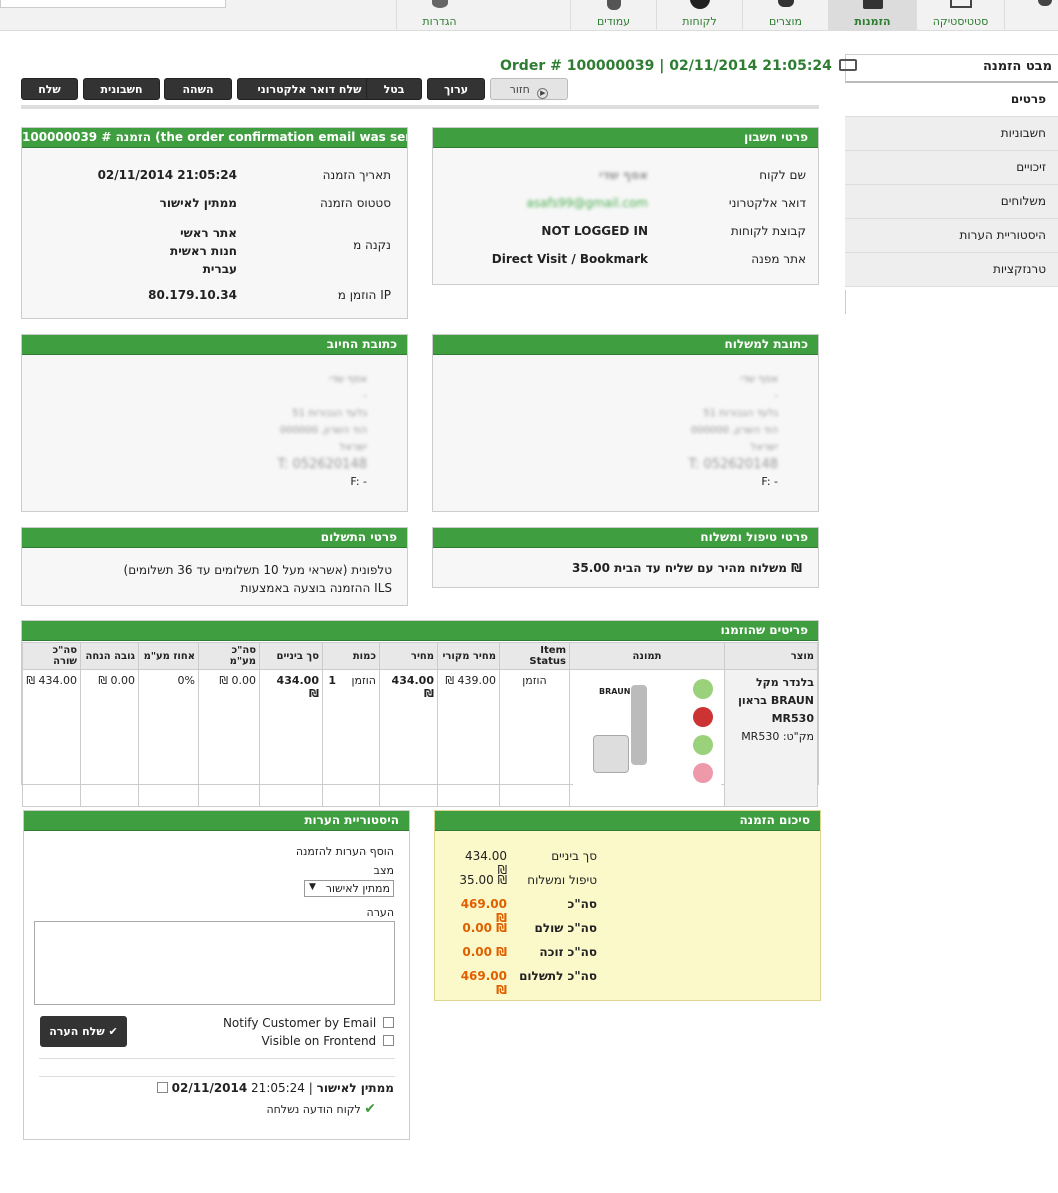  I want to click on items-ordered-heading: פריטים שהוזמנו, so click(420, 631).